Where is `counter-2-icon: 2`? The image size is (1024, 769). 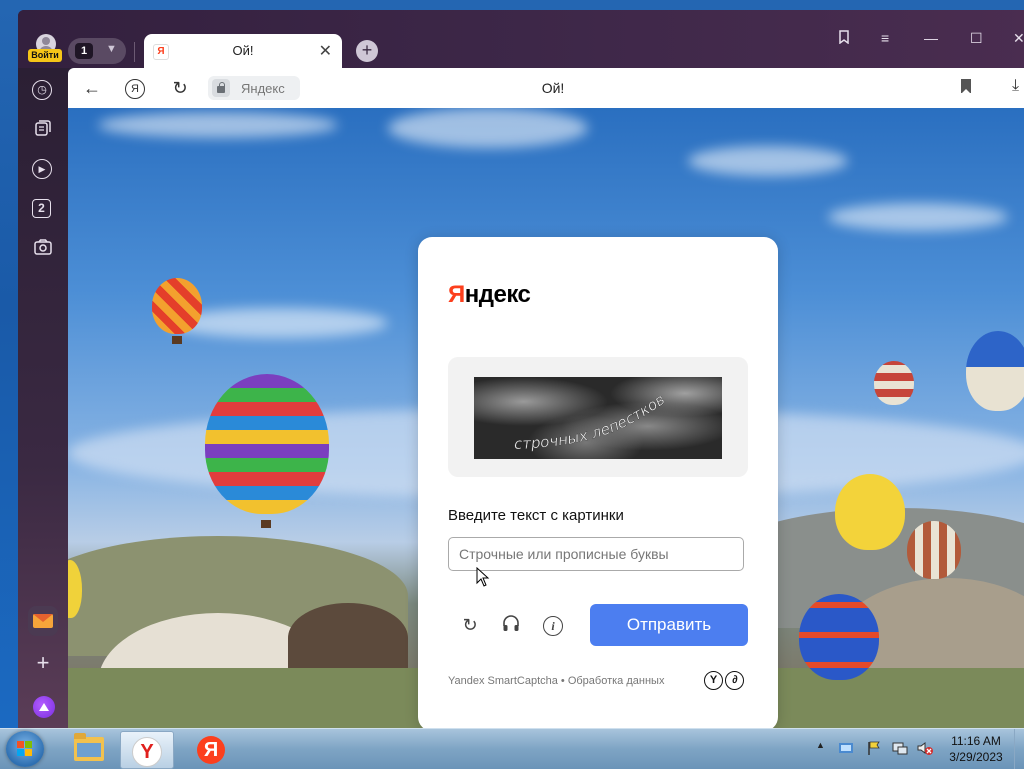
counter-2-icon: 2 is located at coordinates (41, 208).